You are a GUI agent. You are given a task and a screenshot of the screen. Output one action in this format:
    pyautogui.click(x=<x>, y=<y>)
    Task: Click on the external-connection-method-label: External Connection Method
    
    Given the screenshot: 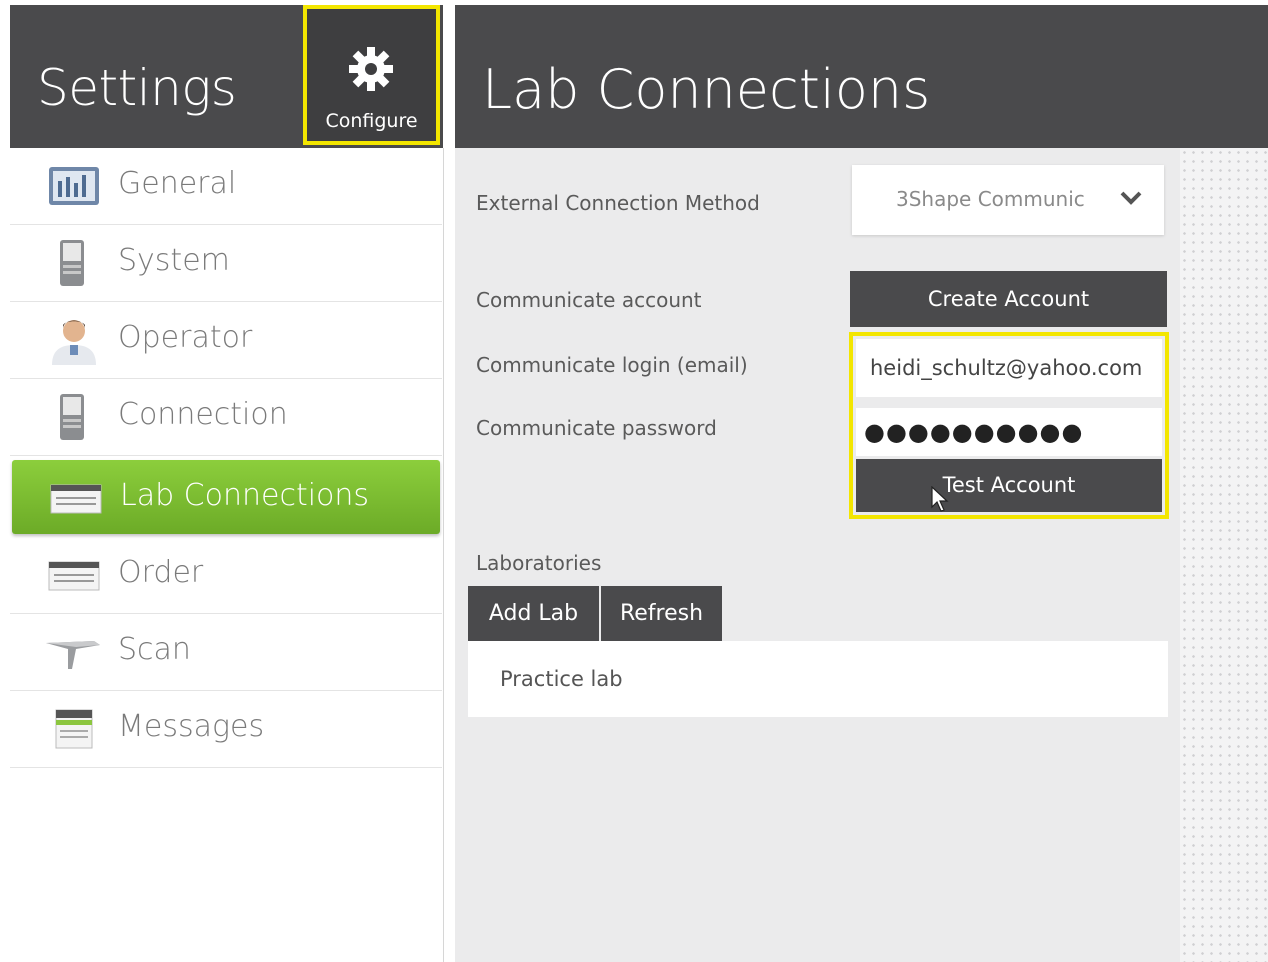 What is the action you would take?
    pyautogui.click(x=618, y=203)
    